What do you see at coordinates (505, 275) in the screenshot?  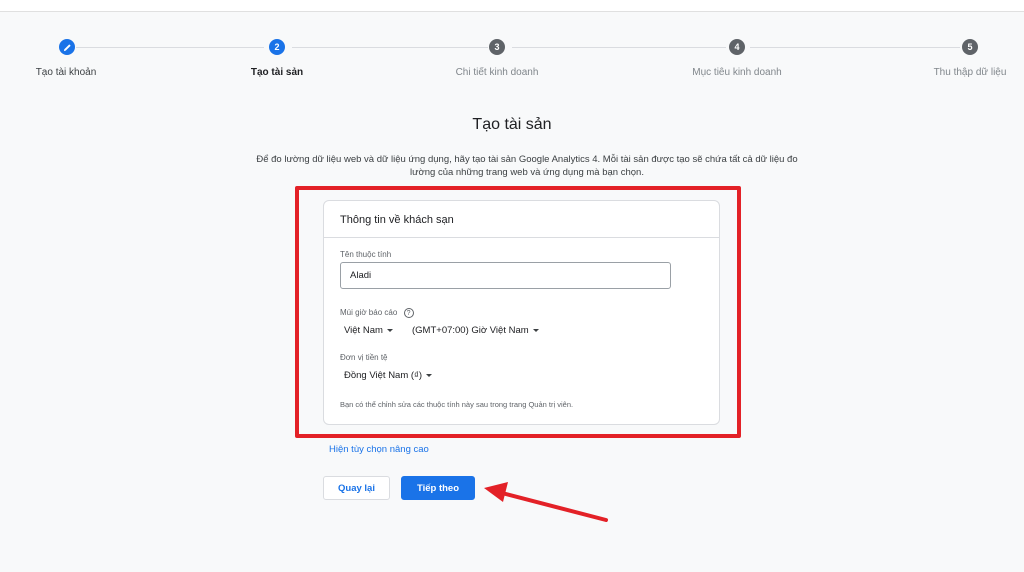 I see `property-name-input: Aladi` at bounding box center [505, 275].